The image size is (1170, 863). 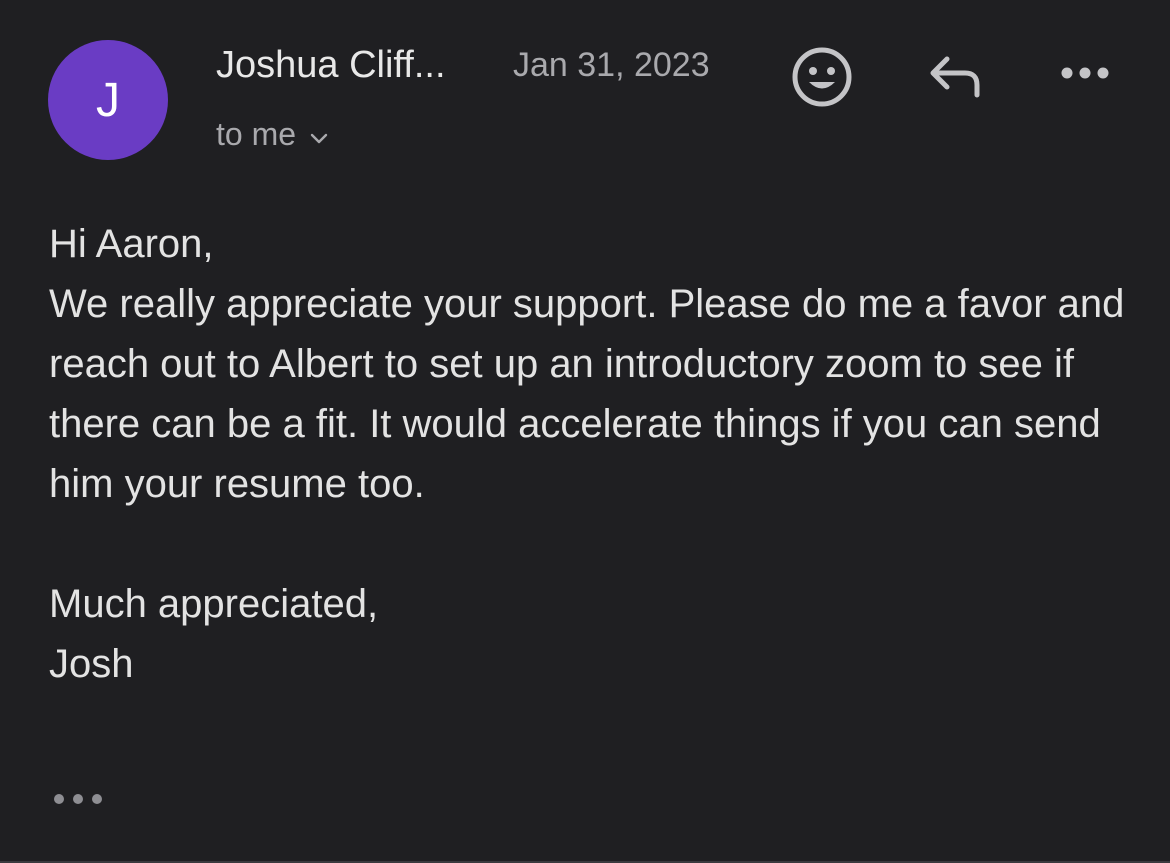 I want to click on add-reaction-button, so click(x=822, y=79).